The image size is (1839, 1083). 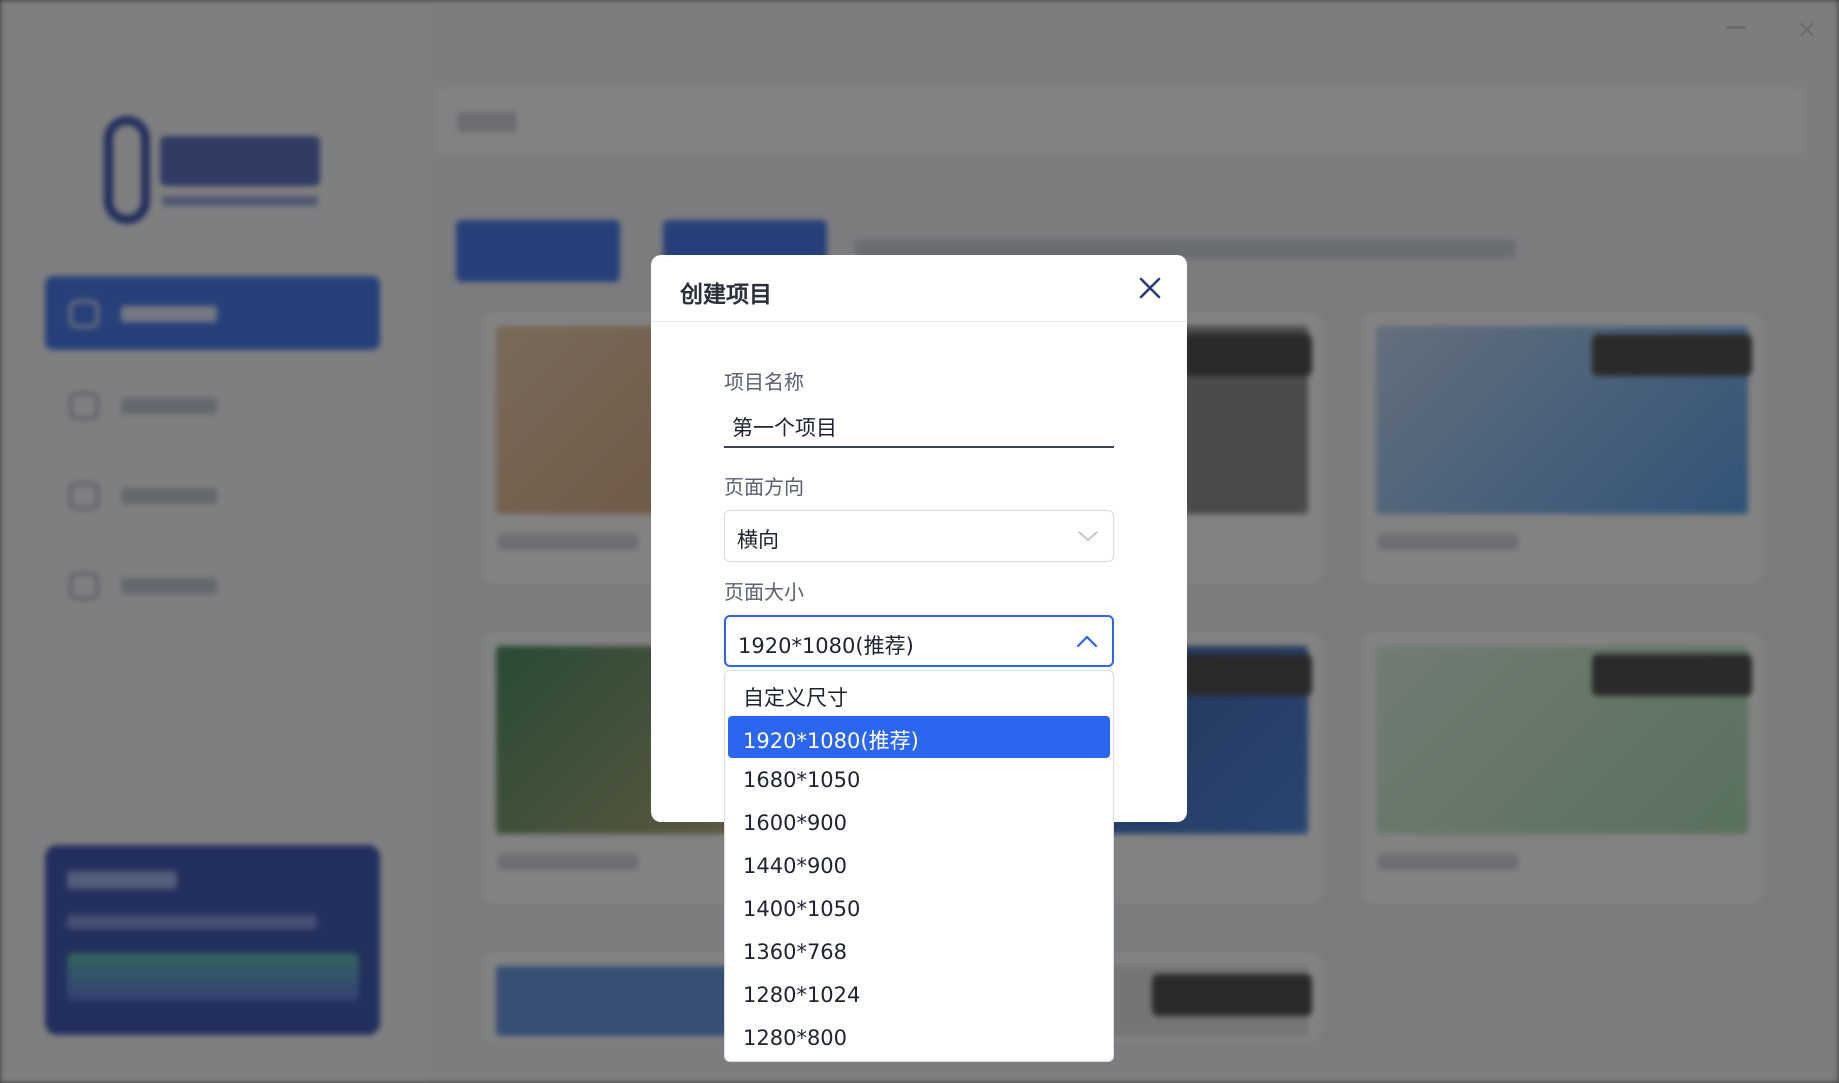 What do you see at coordinates (1150, 288) in the screenshot?
I see `close-icon` at bounding box center [1150, 288].